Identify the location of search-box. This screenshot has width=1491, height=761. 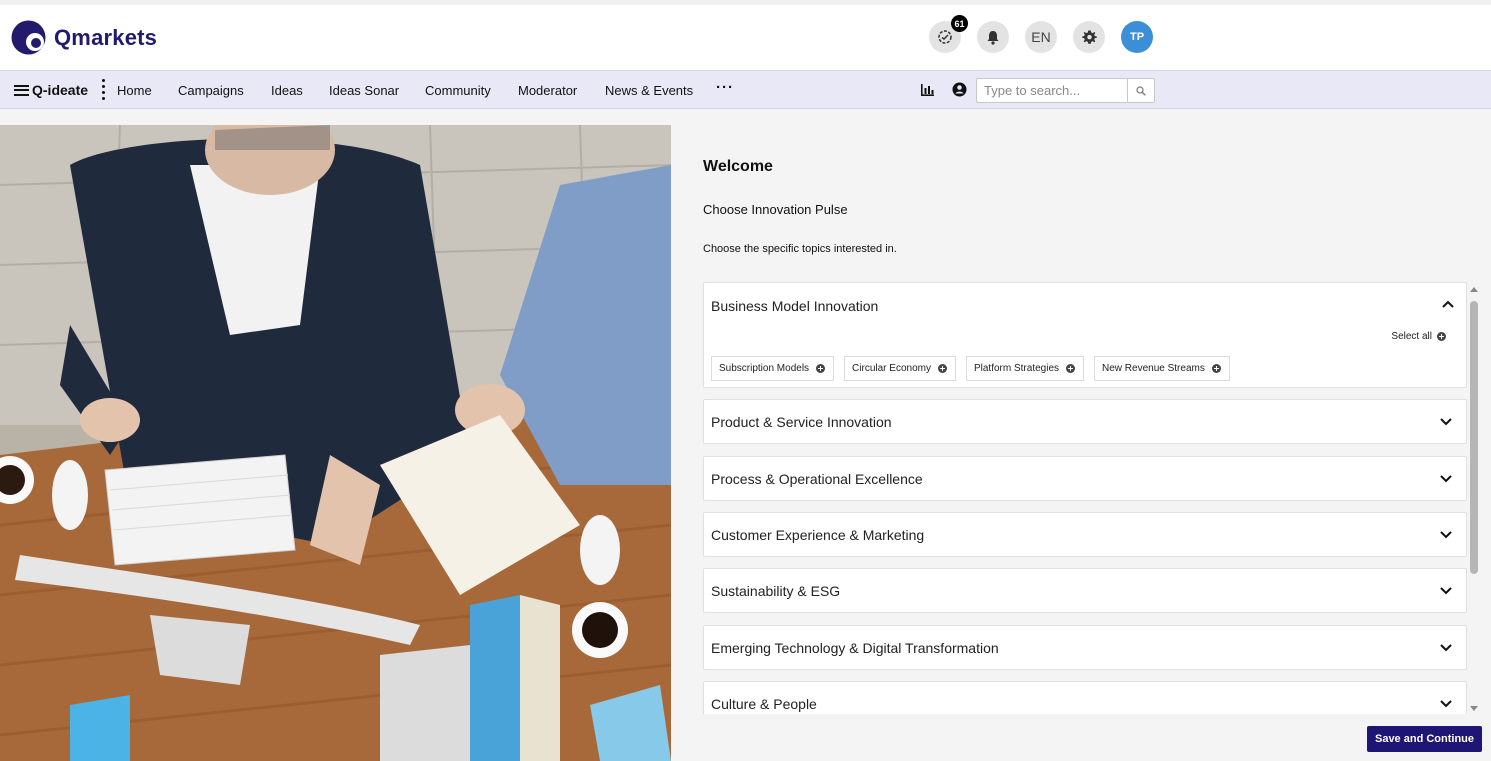
(1065, 90).